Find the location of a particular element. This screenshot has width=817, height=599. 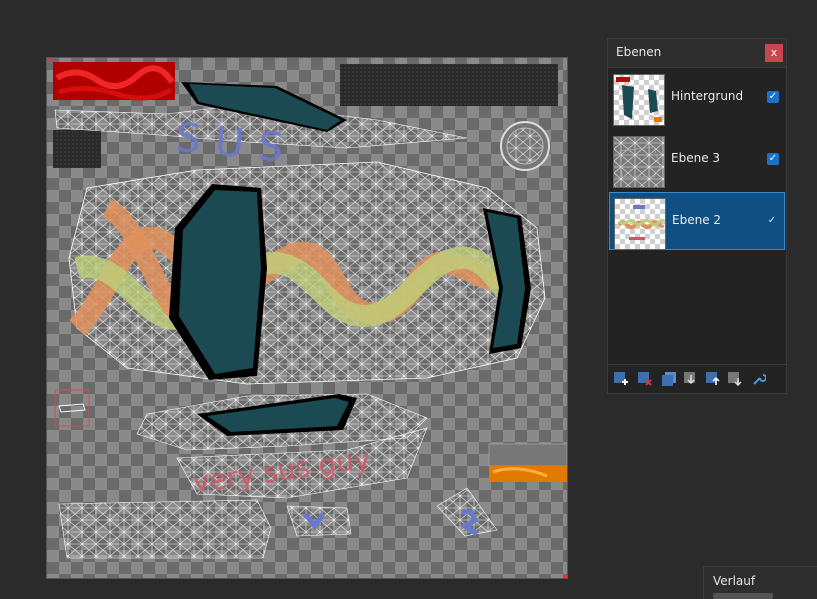

layer-row-ebene-2: Ebene 2 ✓ is located at coordinates (697, 221).